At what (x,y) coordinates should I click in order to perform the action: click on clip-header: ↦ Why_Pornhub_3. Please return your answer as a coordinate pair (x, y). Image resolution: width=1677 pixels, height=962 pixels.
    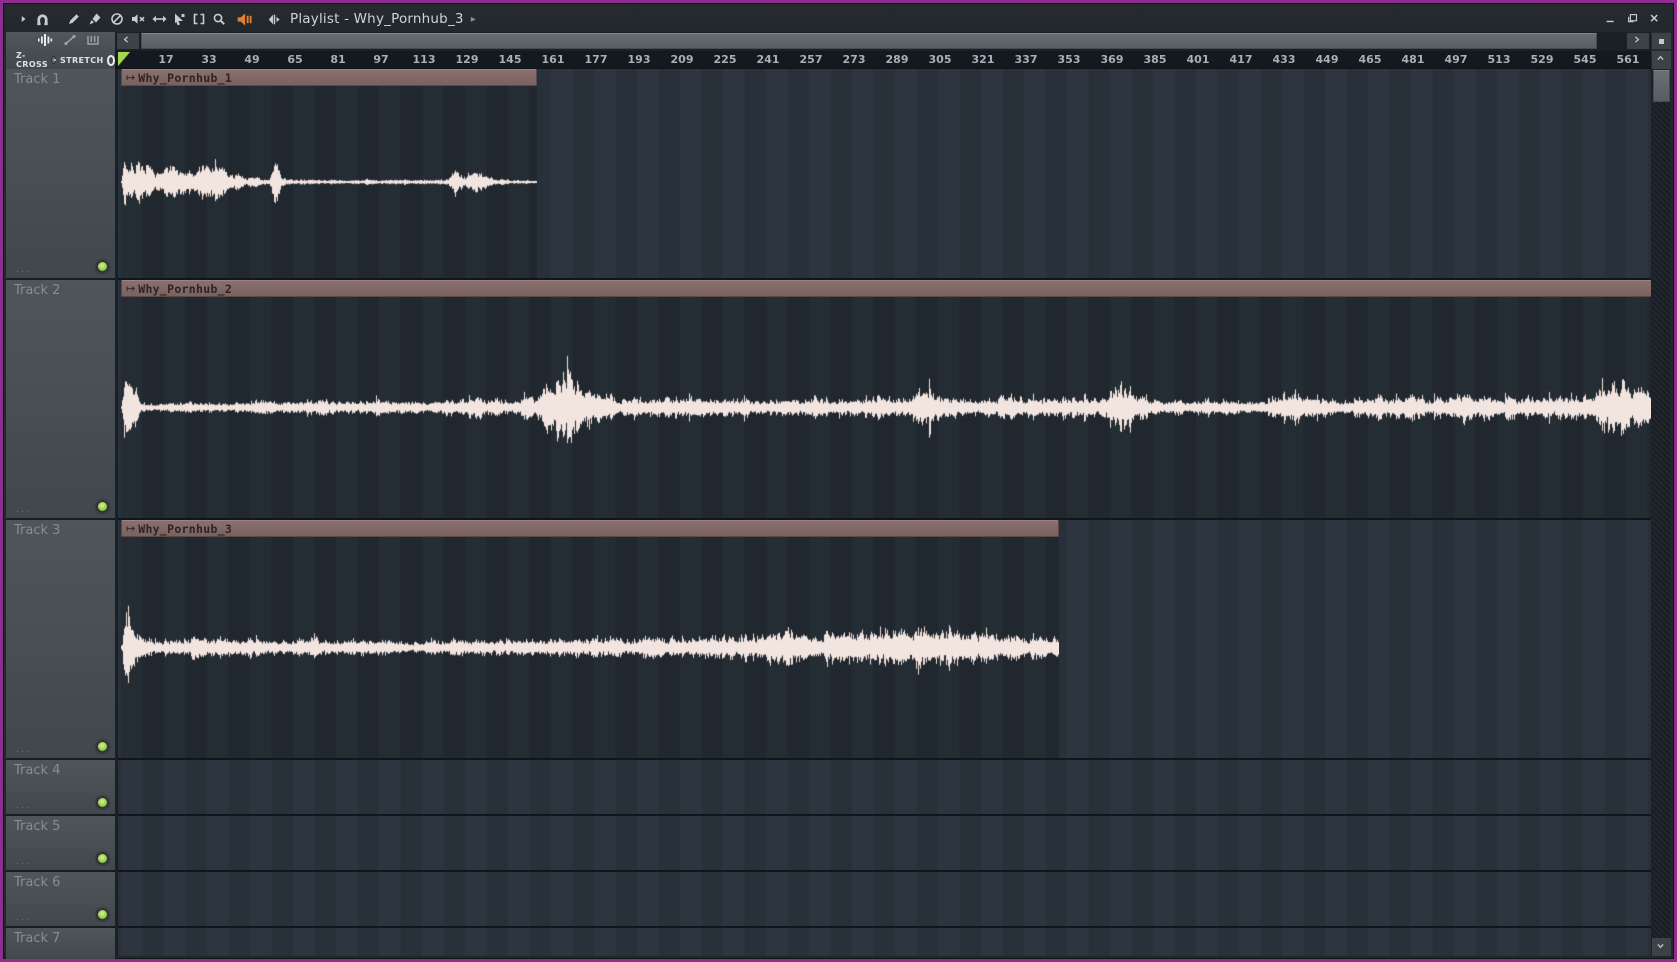
    Looking at the image, I should click on (590, 528).